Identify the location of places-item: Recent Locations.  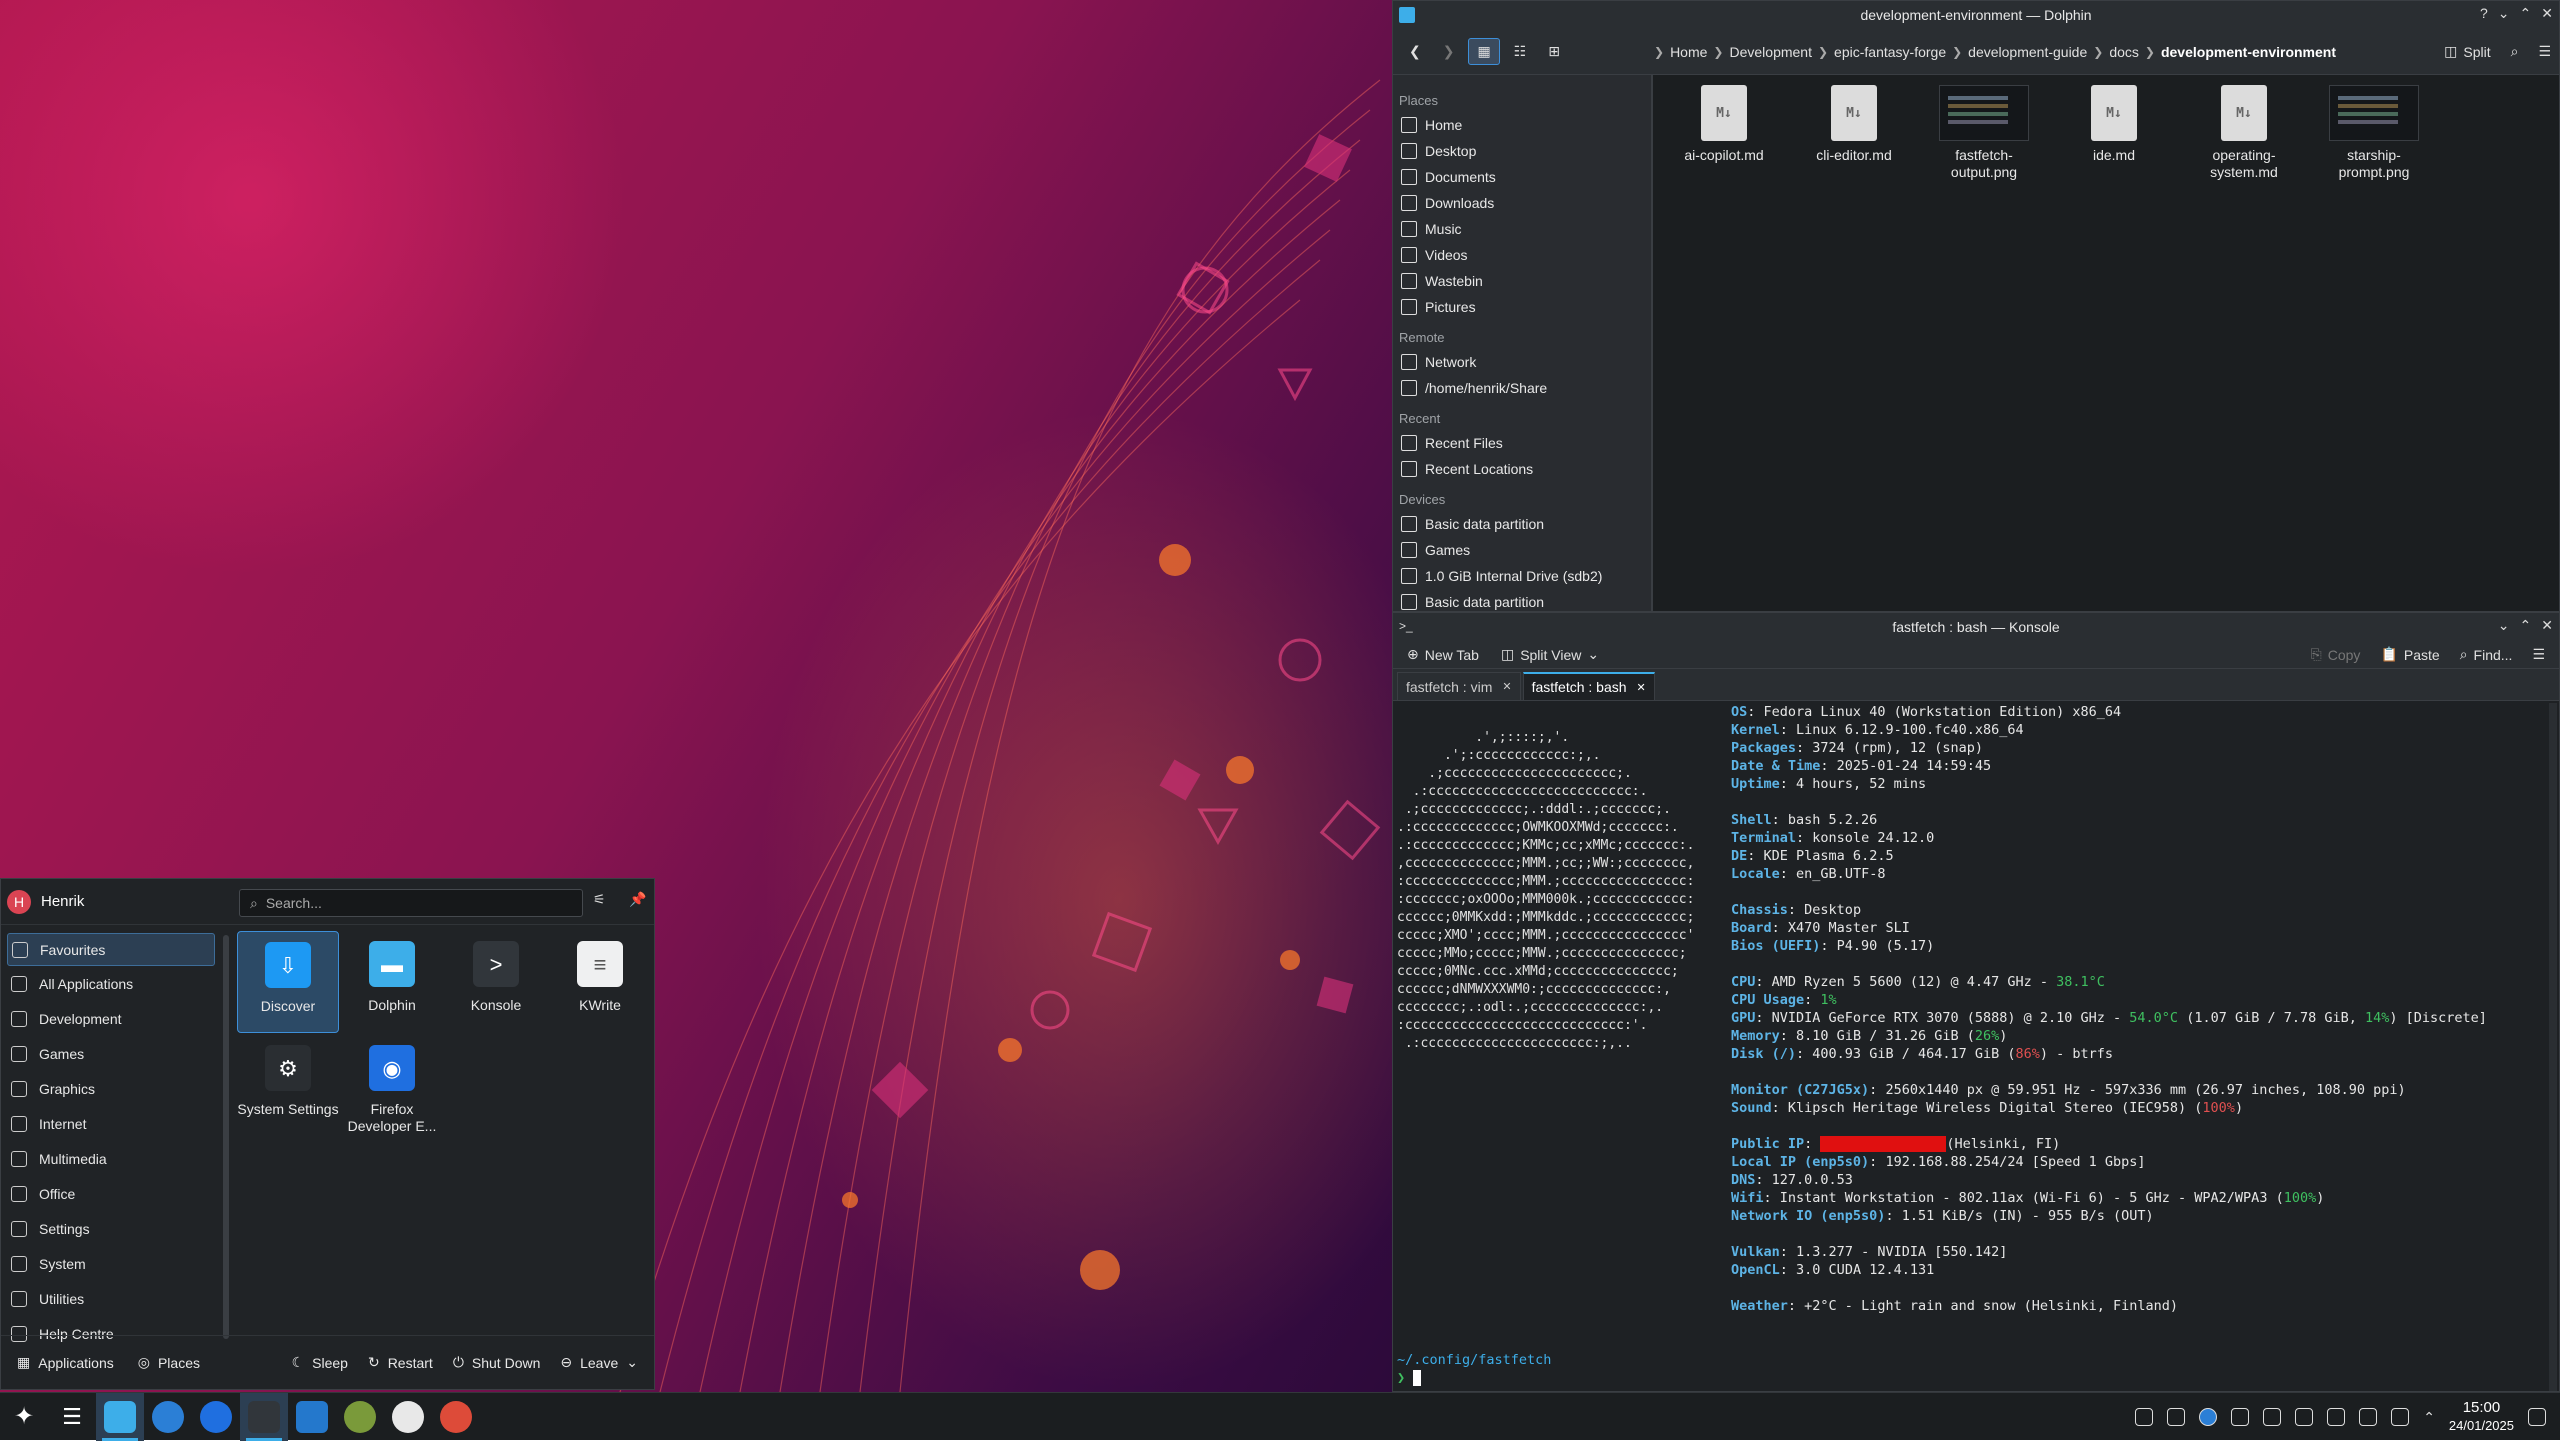
(1522, 469).